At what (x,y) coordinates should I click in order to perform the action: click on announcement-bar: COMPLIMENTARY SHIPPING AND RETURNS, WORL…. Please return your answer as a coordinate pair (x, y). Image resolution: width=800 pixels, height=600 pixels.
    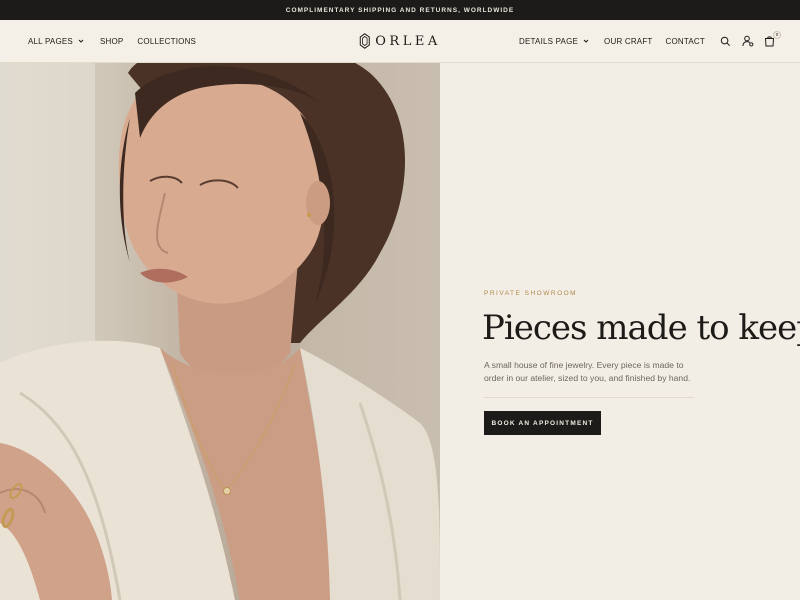
    Looking at the image, I should click on (400, 10).